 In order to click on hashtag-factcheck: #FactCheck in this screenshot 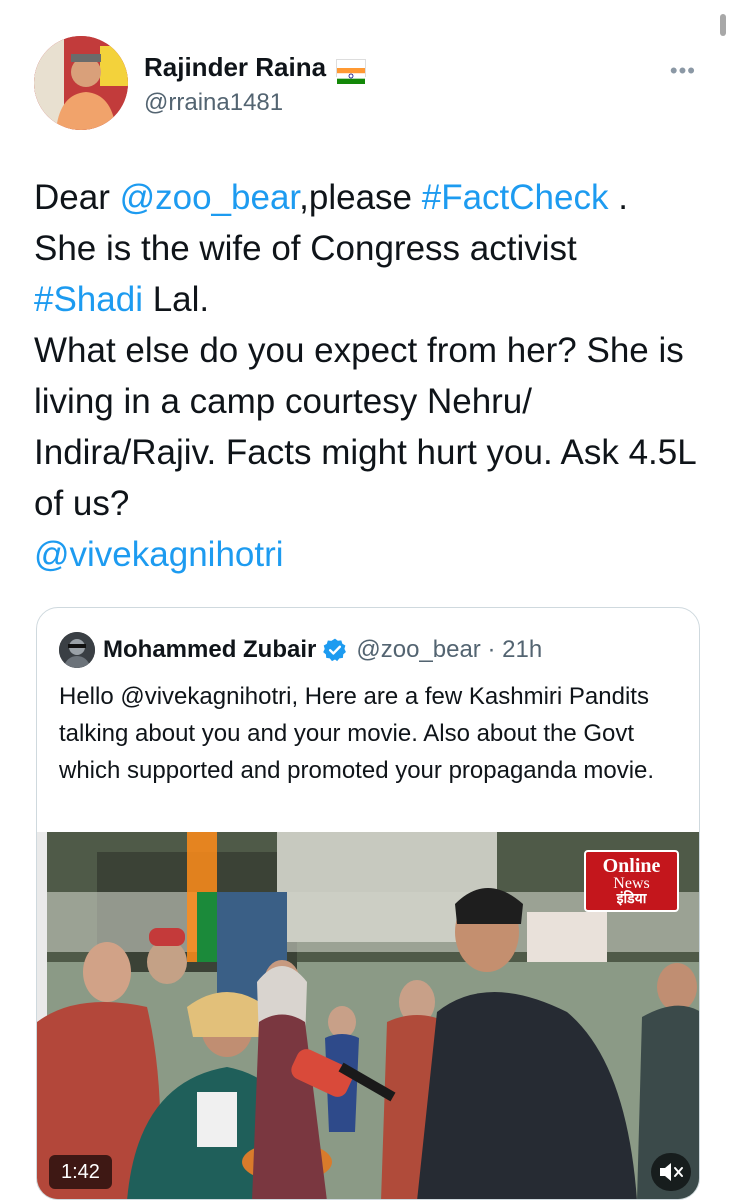, I will do `click(515, 197)`.